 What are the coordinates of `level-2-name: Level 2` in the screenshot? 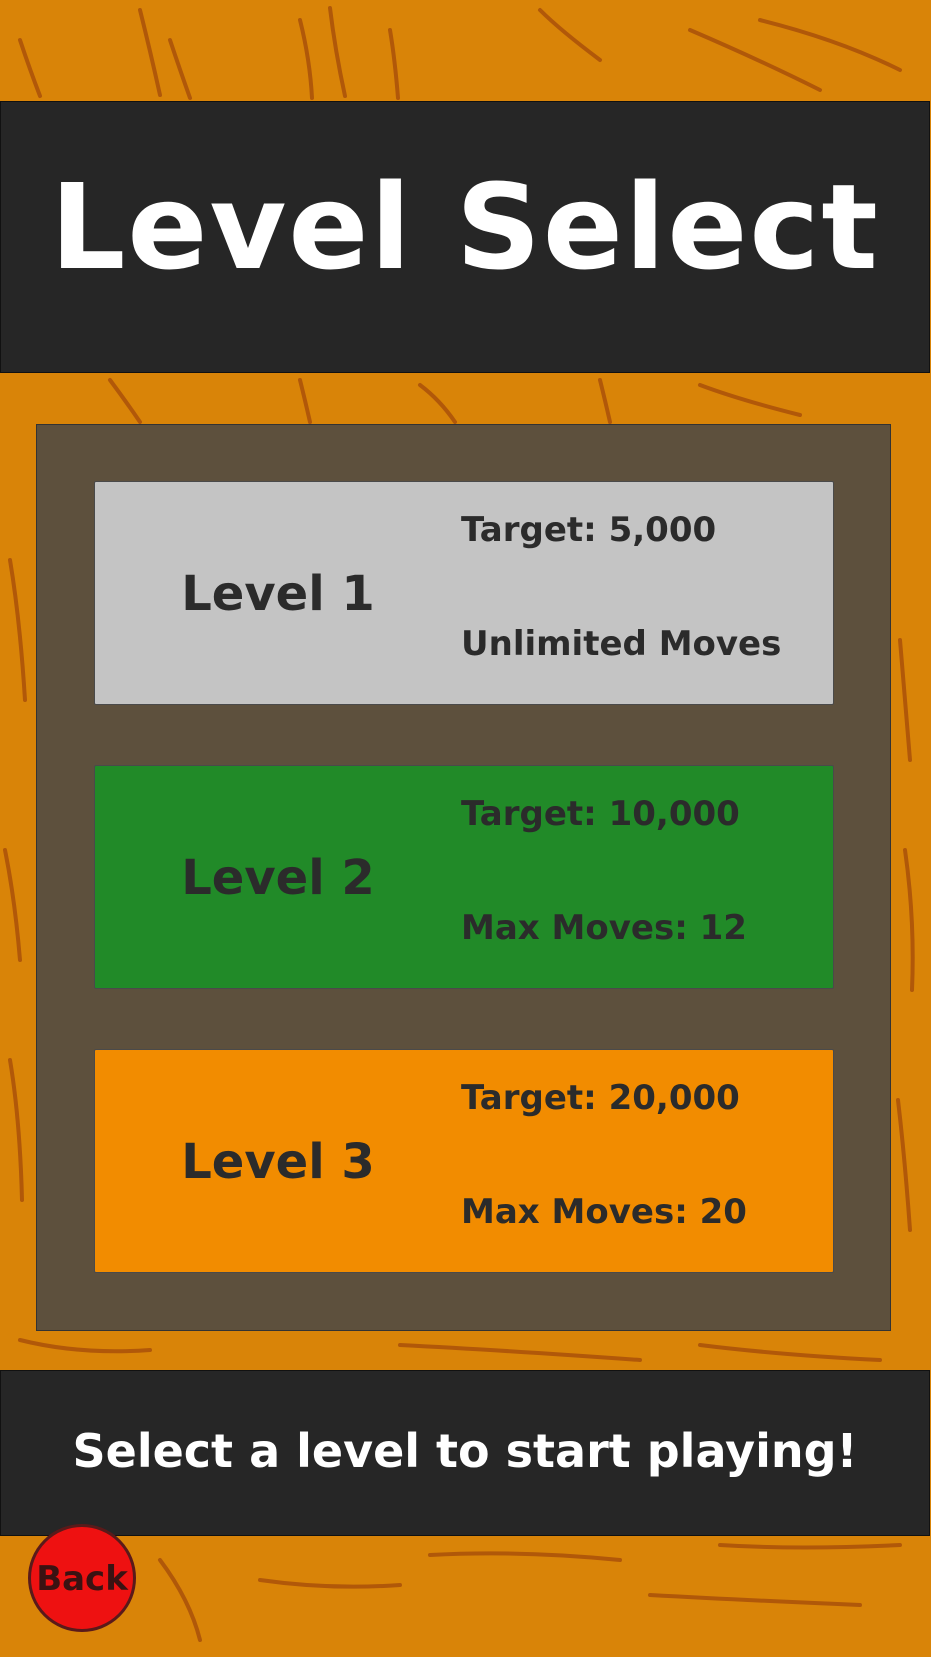 It's located at (278, 878).